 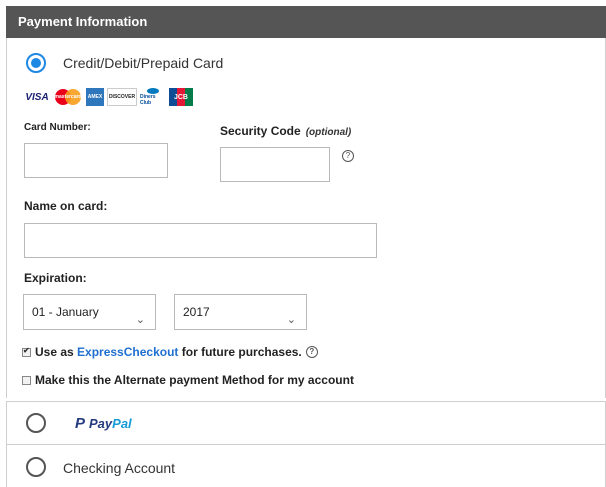 I want to click on payment-info-header: Payment Information, so click(x=306, y=22).